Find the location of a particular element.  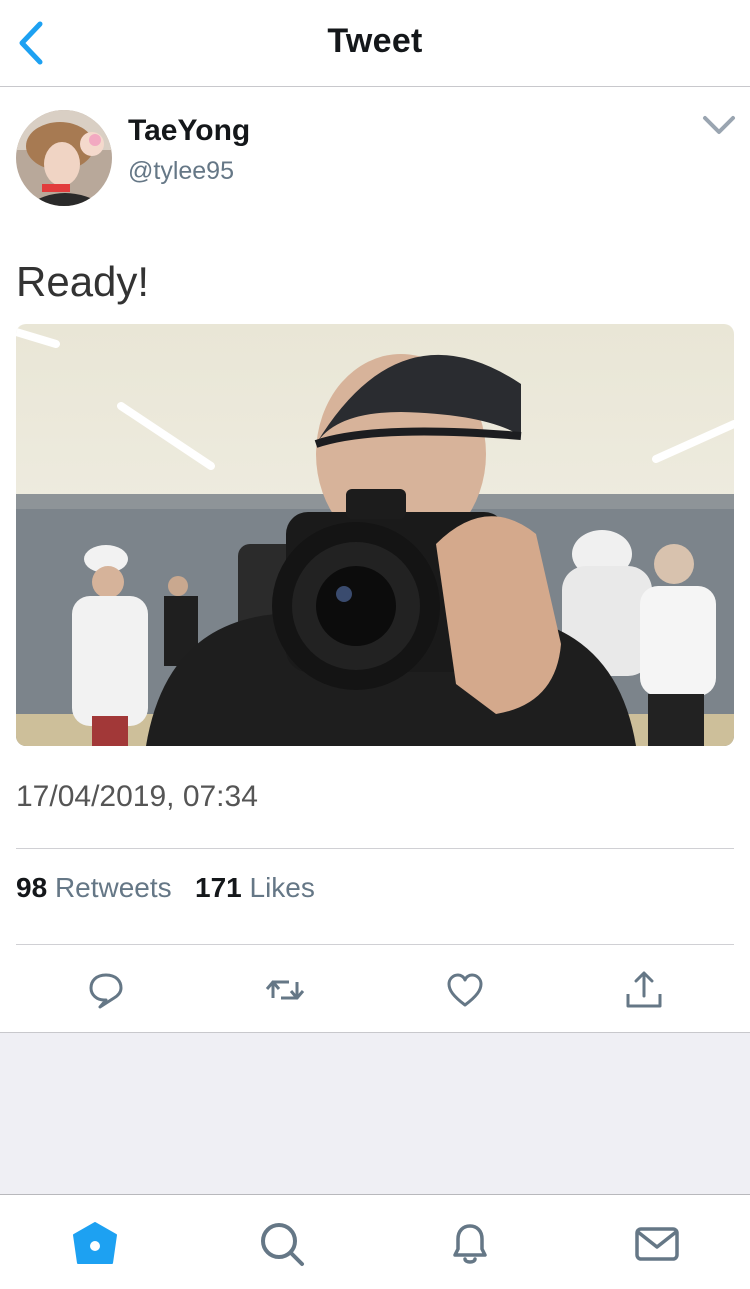

reply-button is located at coordinates (106, 990).